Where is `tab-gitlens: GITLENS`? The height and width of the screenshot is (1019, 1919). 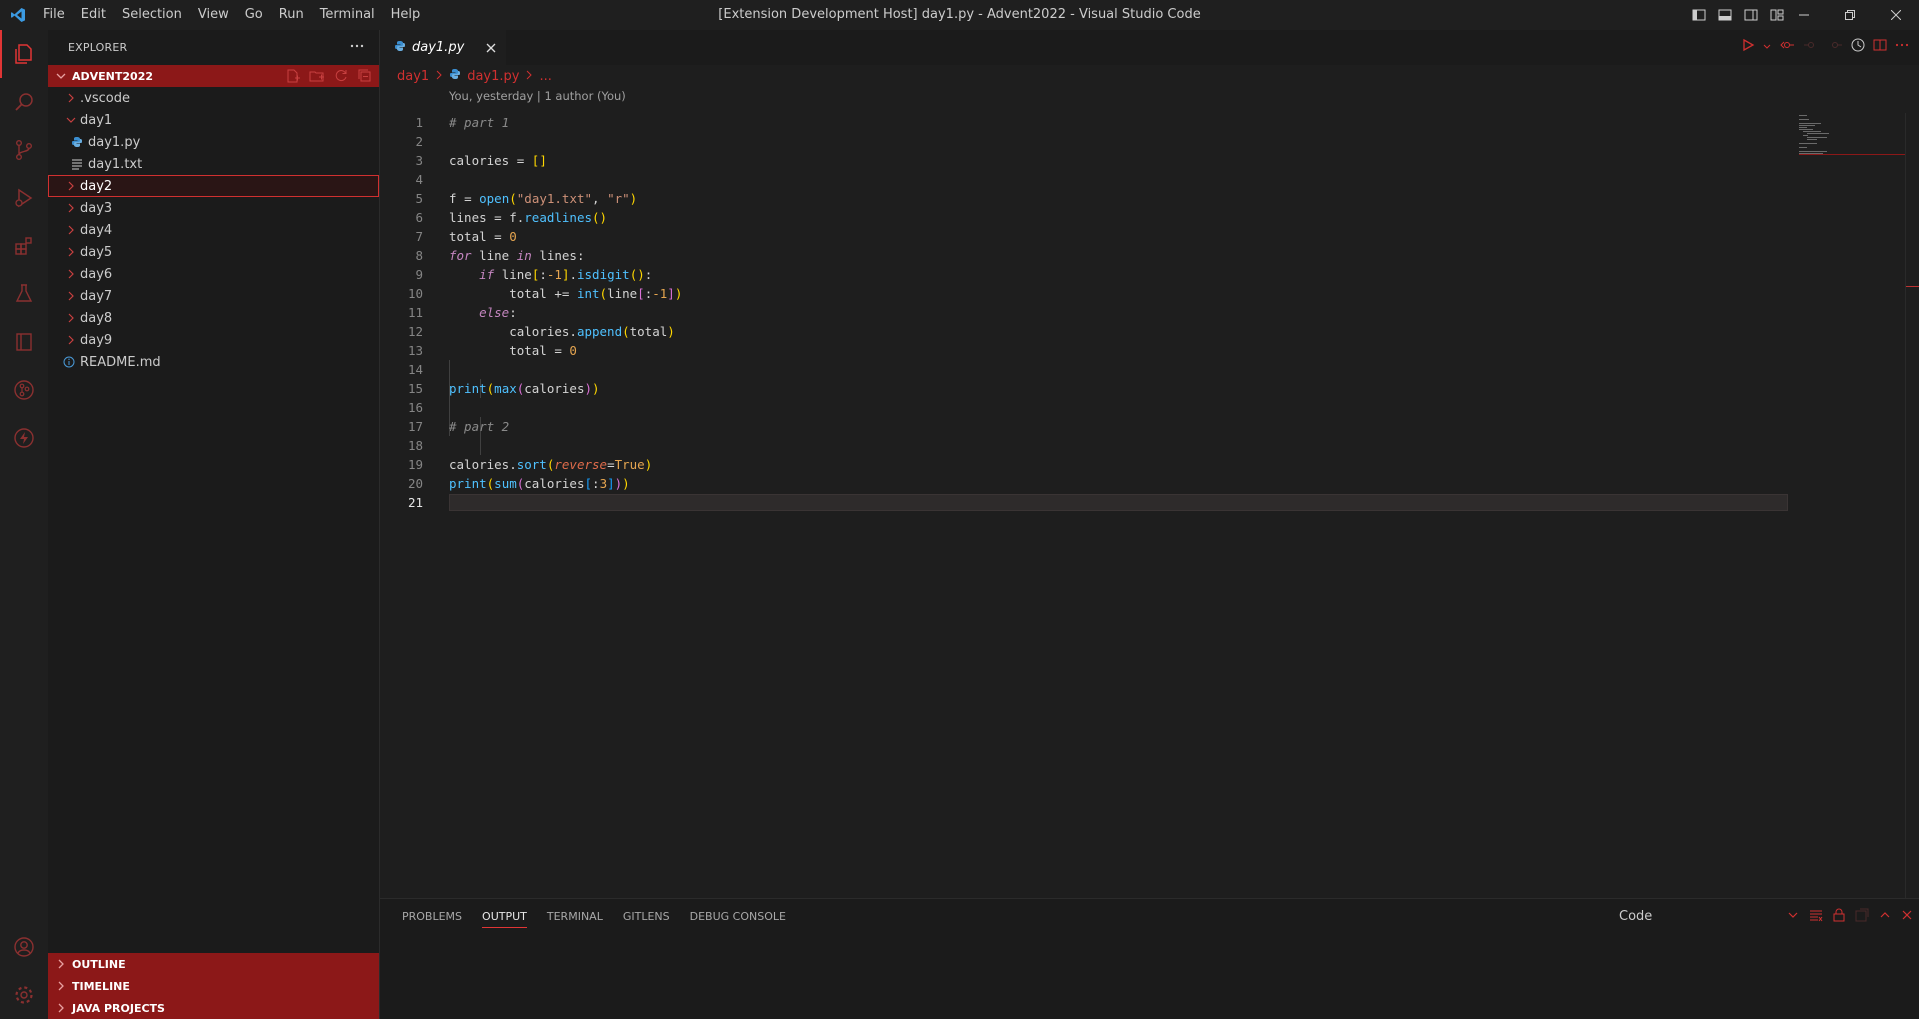
tab-gitlens: GITLENS is located at coordinates (646, 916).